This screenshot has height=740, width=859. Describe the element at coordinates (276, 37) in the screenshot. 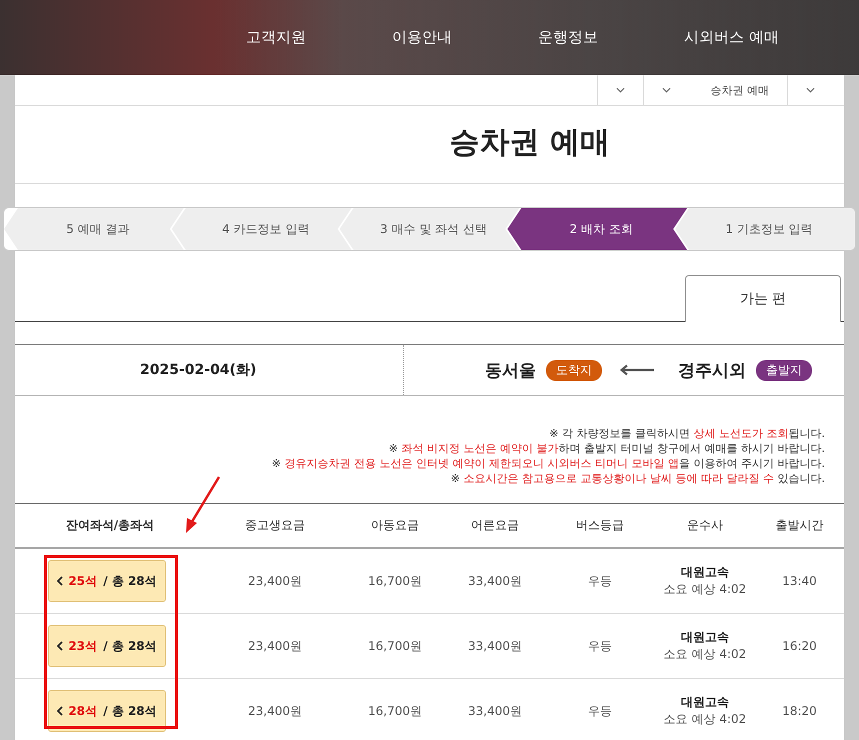

I see `nav-link: 고객지원` at that location.